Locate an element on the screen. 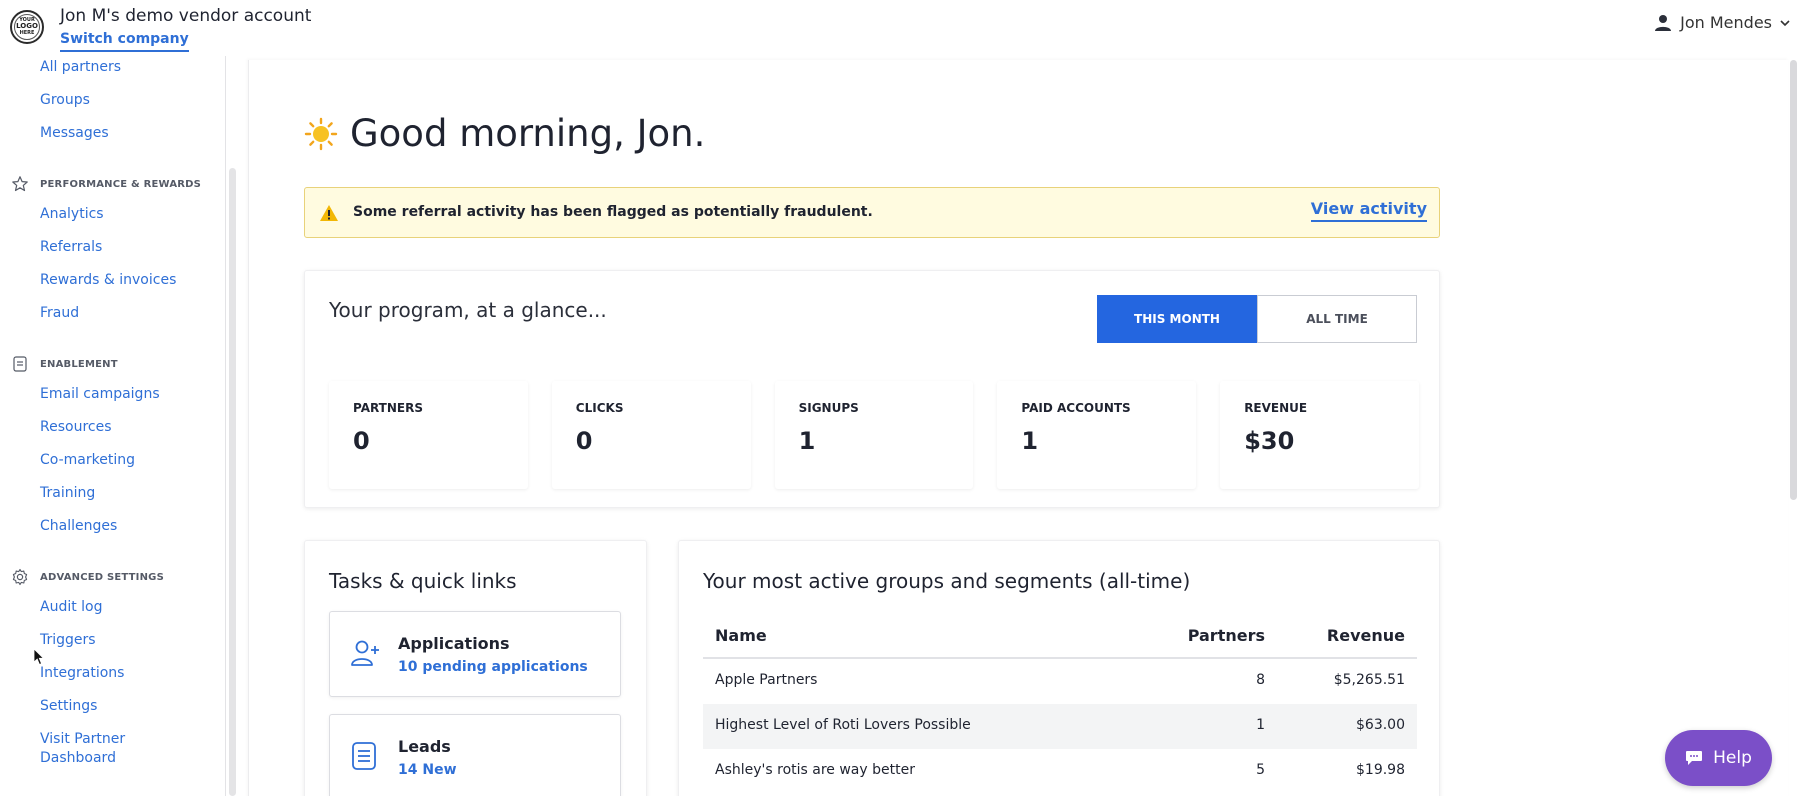 The image size is (1798, 796). sun-icon is located at coordinates (321, 133).